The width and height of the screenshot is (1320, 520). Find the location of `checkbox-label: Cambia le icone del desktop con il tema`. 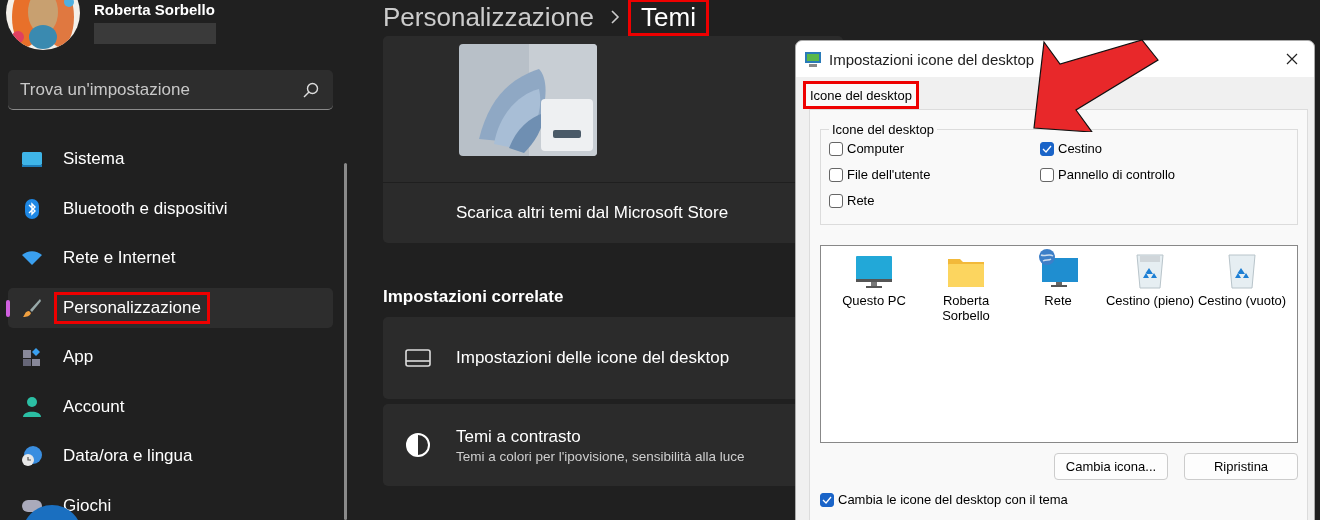

checkbox-label: Cambia le icone del desktop con il tema is located at coordinates (953, 499).